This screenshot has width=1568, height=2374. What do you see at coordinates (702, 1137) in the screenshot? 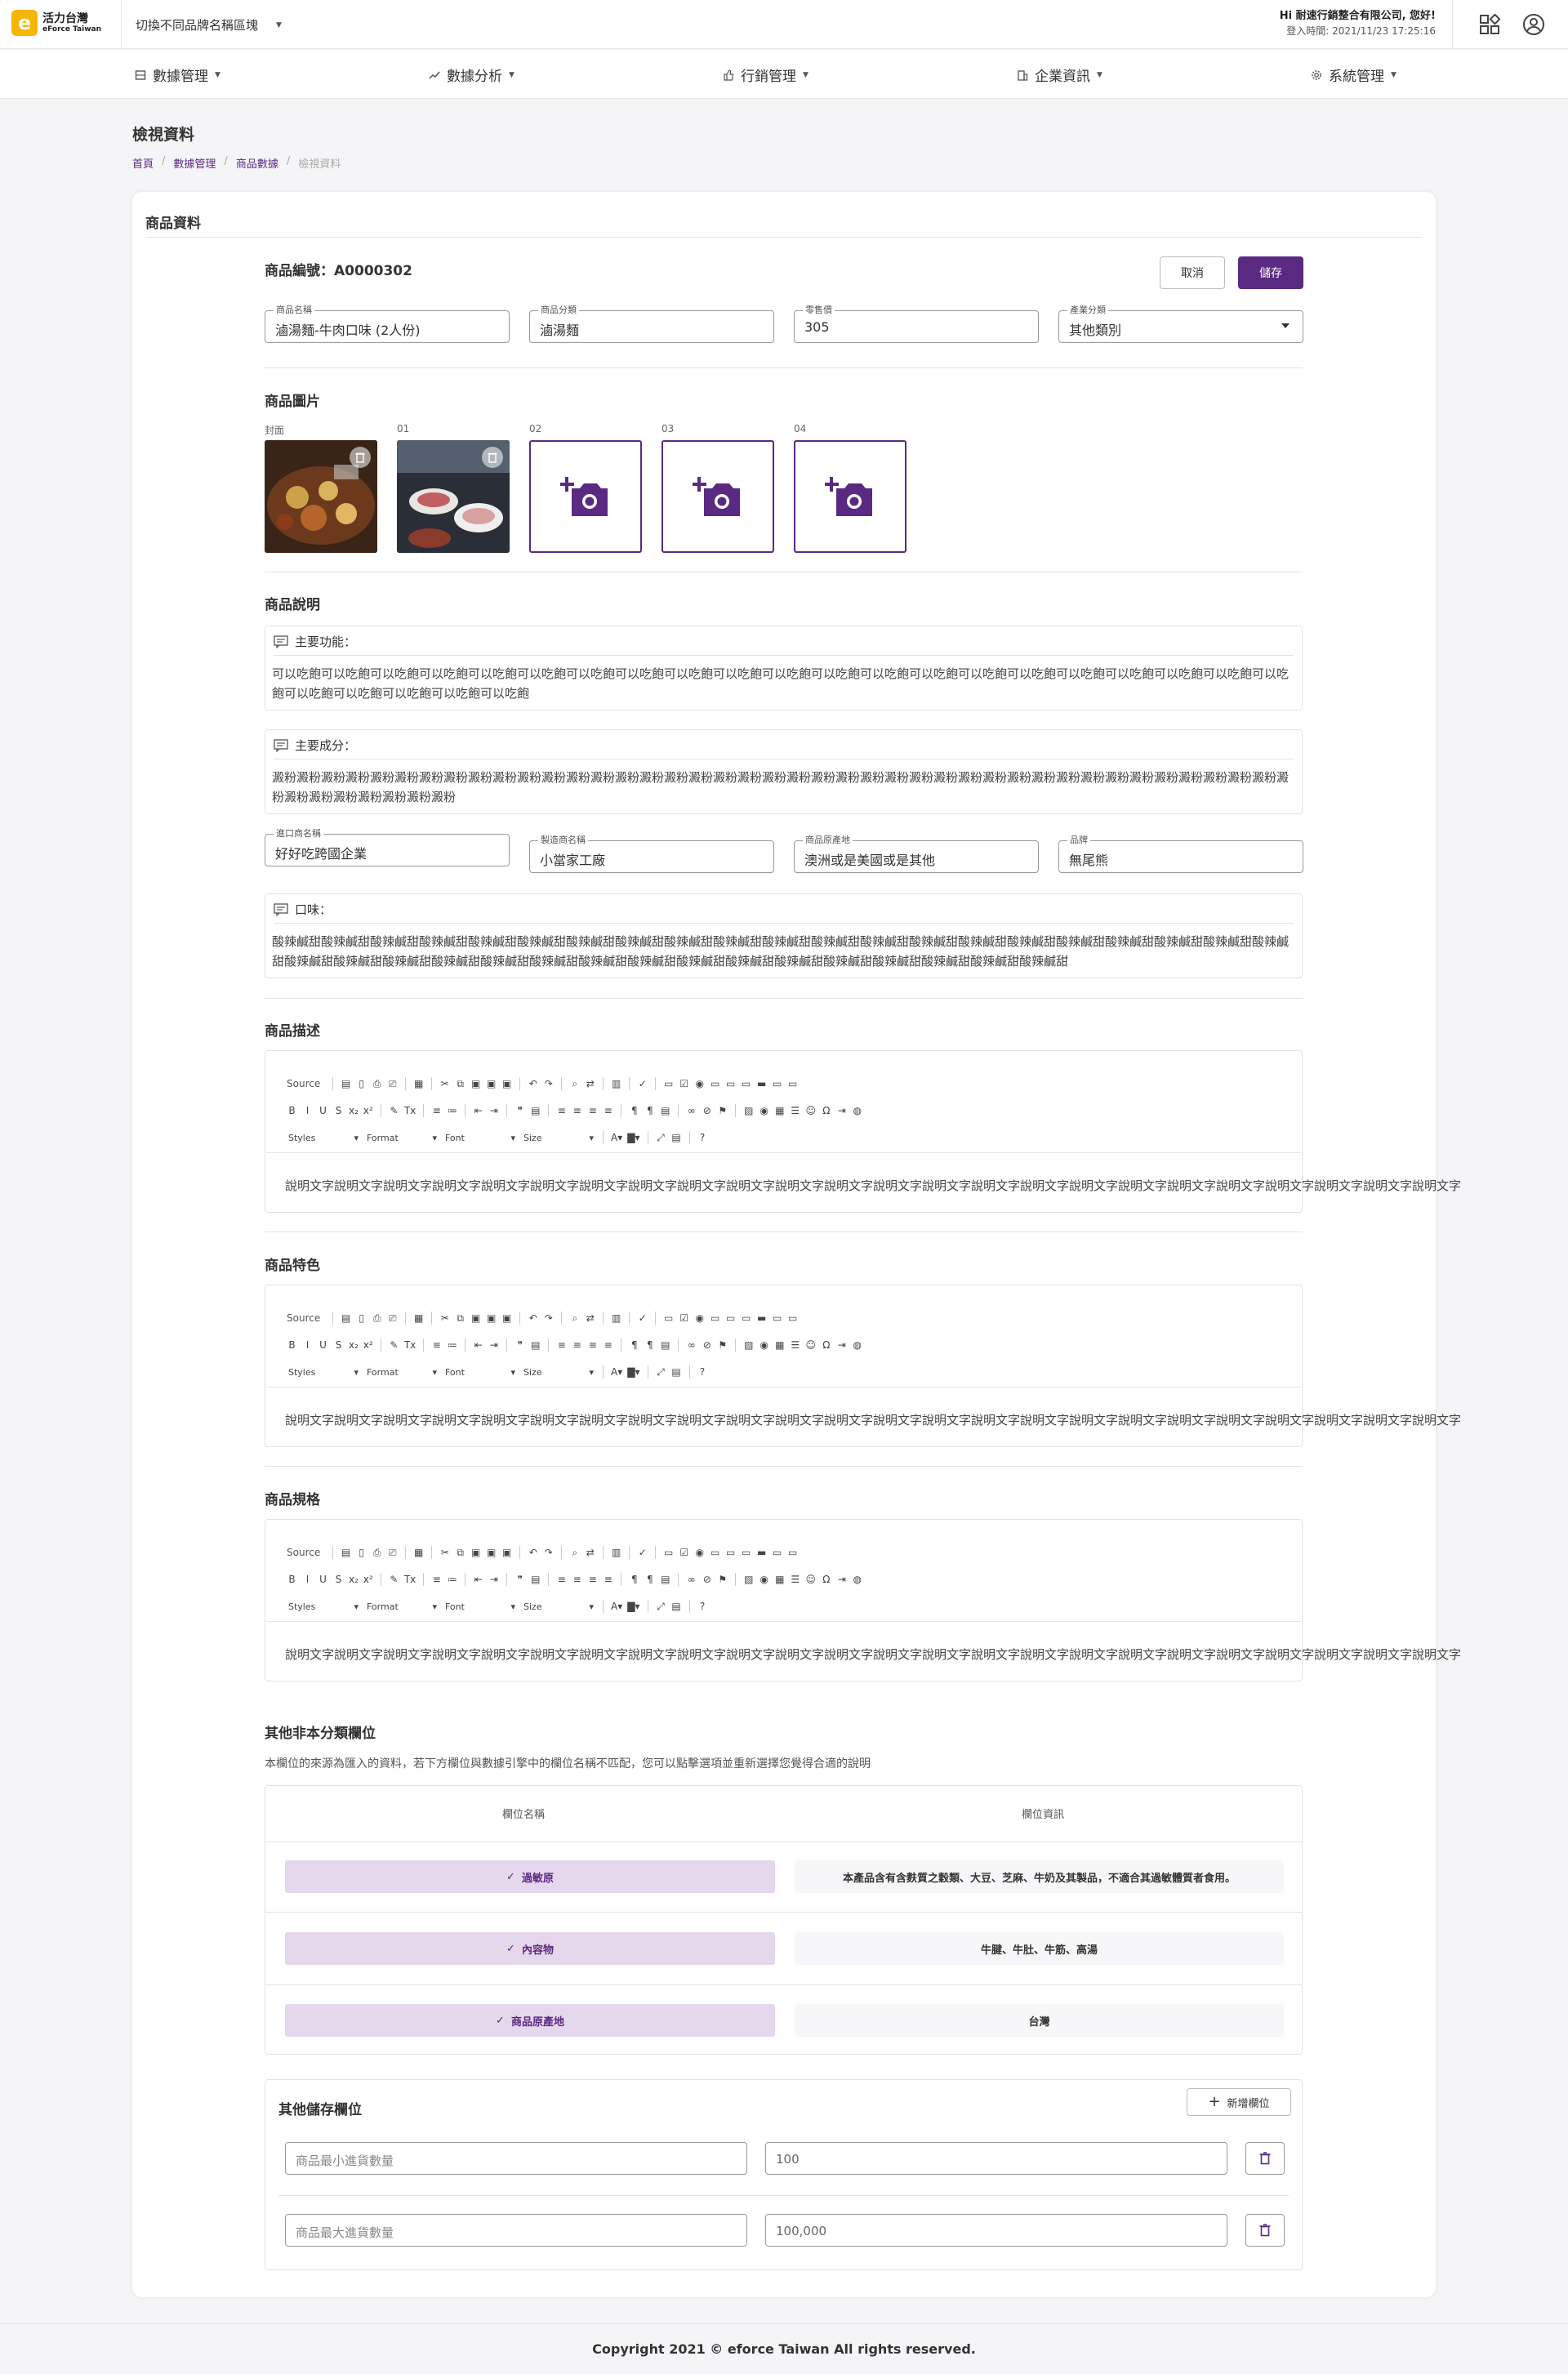
I see `help-icon: ?` at bounding box center [702, 1137].